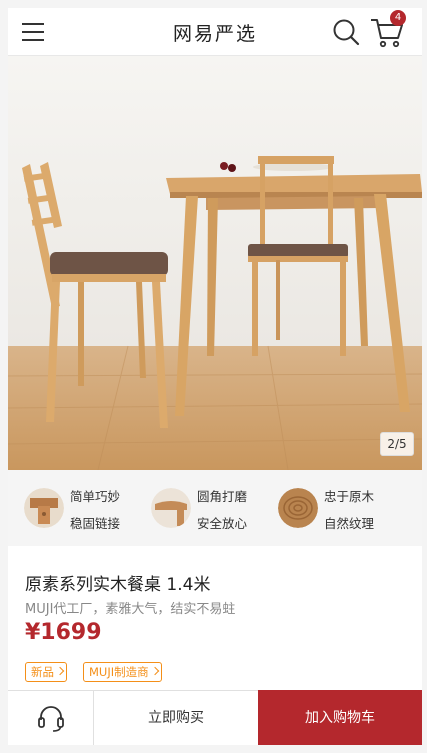  Describe the element at coordinates (171, 508) in the screenshot. I see `rounded-edge-icon` at that location.